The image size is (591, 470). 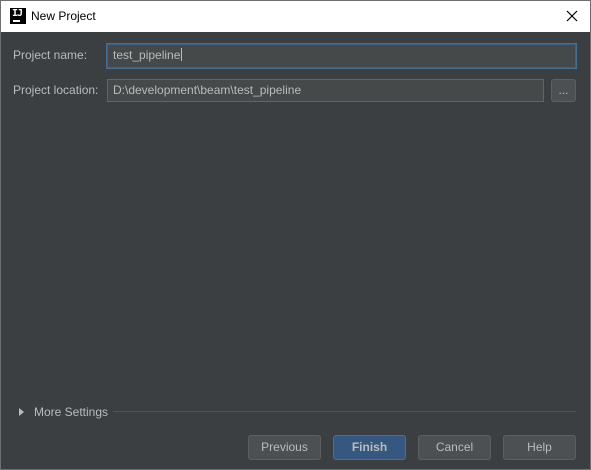 I want to click on close-icon, so click(x=572, y=16).